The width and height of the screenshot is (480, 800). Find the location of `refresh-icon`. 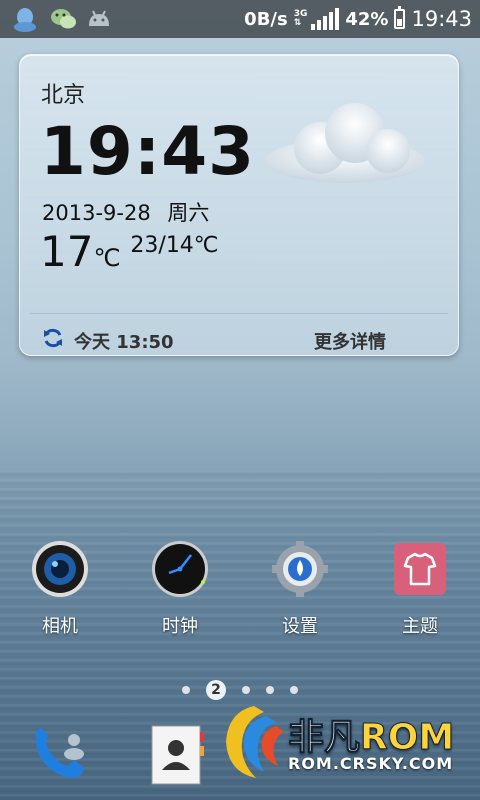

refresh-icon is located at coordinates (53, 338).